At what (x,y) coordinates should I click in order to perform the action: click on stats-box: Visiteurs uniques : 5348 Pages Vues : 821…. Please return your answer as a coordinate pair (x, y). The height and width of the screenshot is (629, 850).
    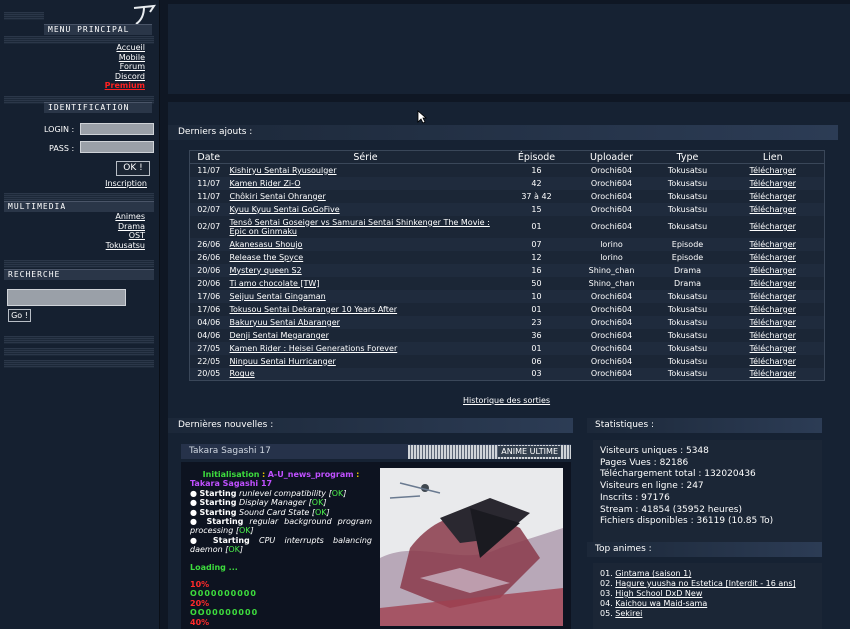
    Looking at the image, I should click on (707, 491).